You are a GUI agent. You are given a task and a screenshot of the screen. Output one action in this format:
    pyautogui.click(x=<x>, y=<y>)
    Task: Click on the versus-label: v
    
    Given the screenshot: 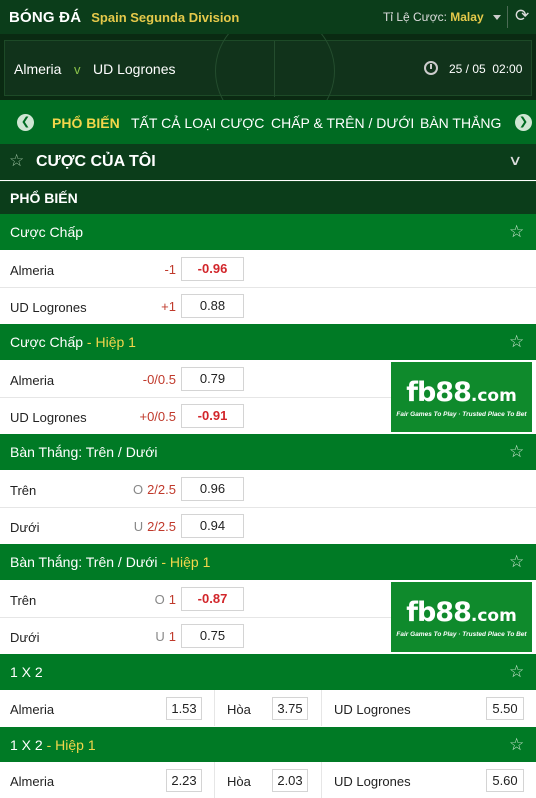 What is the action you would take?
    pyautogui.click(x=77, y=69)
    